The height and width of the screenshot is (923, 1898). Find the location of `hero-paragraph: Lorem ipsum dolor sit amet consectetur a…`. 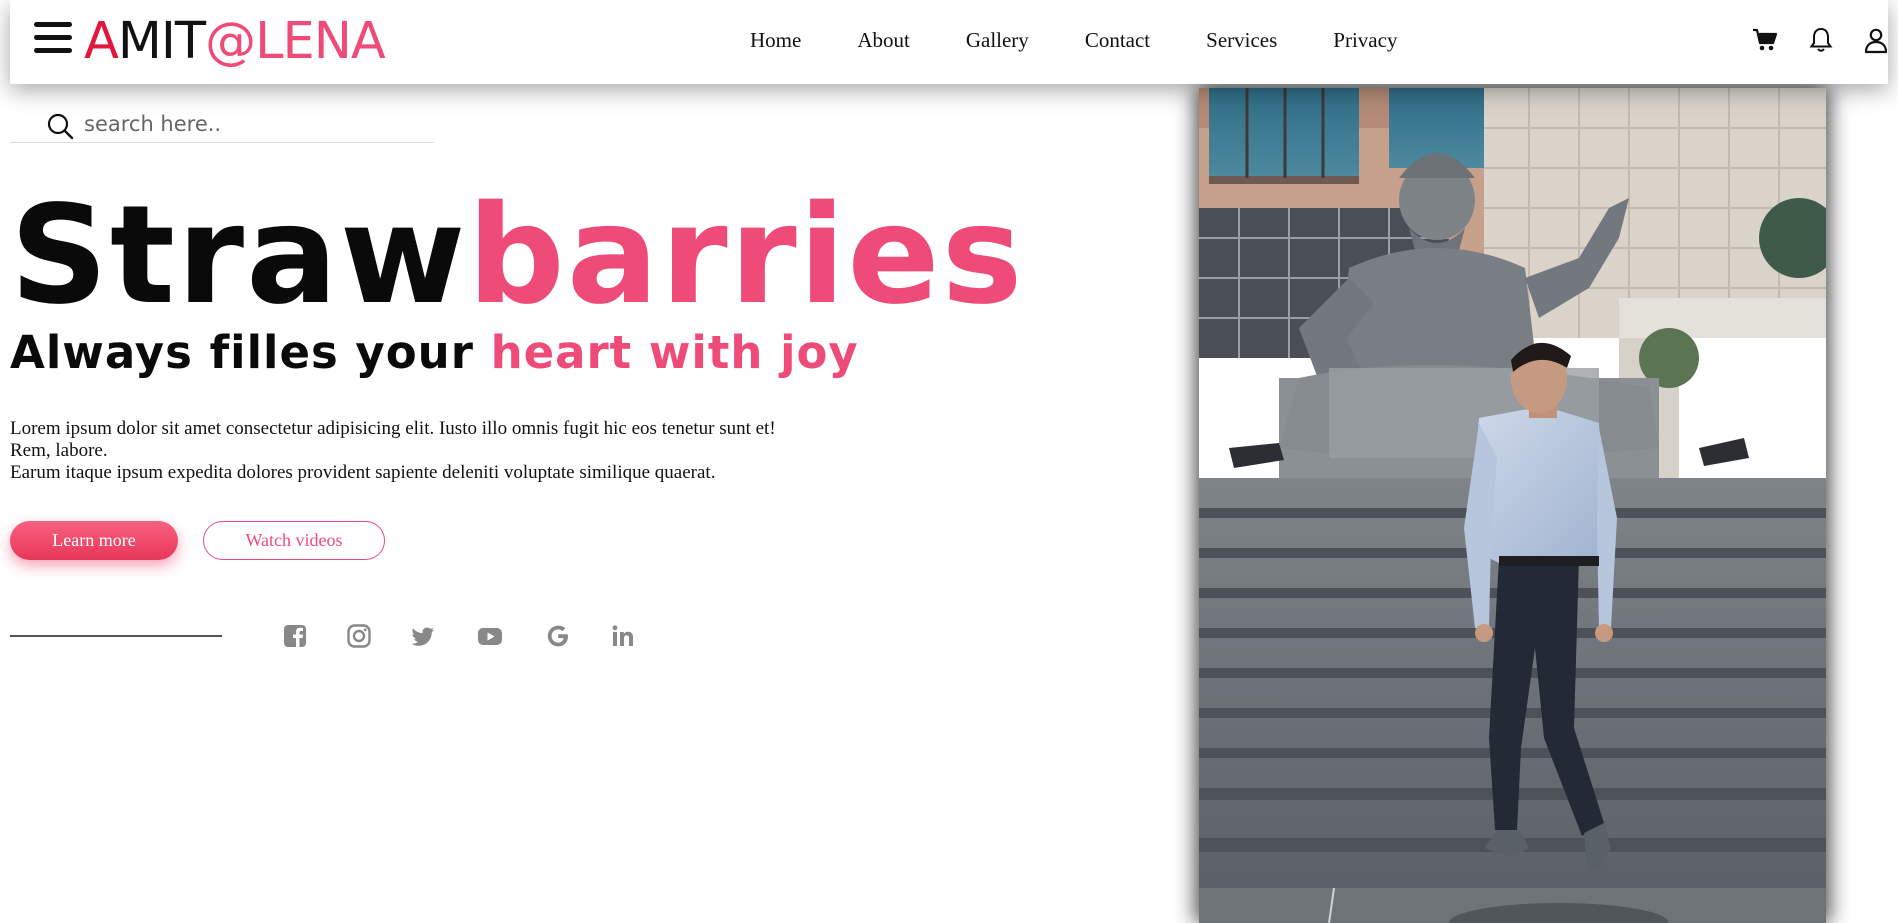

hero-paragraph: Lorem ipsum dolor sit amet consectetur a… is located at coordinates (393, 451).